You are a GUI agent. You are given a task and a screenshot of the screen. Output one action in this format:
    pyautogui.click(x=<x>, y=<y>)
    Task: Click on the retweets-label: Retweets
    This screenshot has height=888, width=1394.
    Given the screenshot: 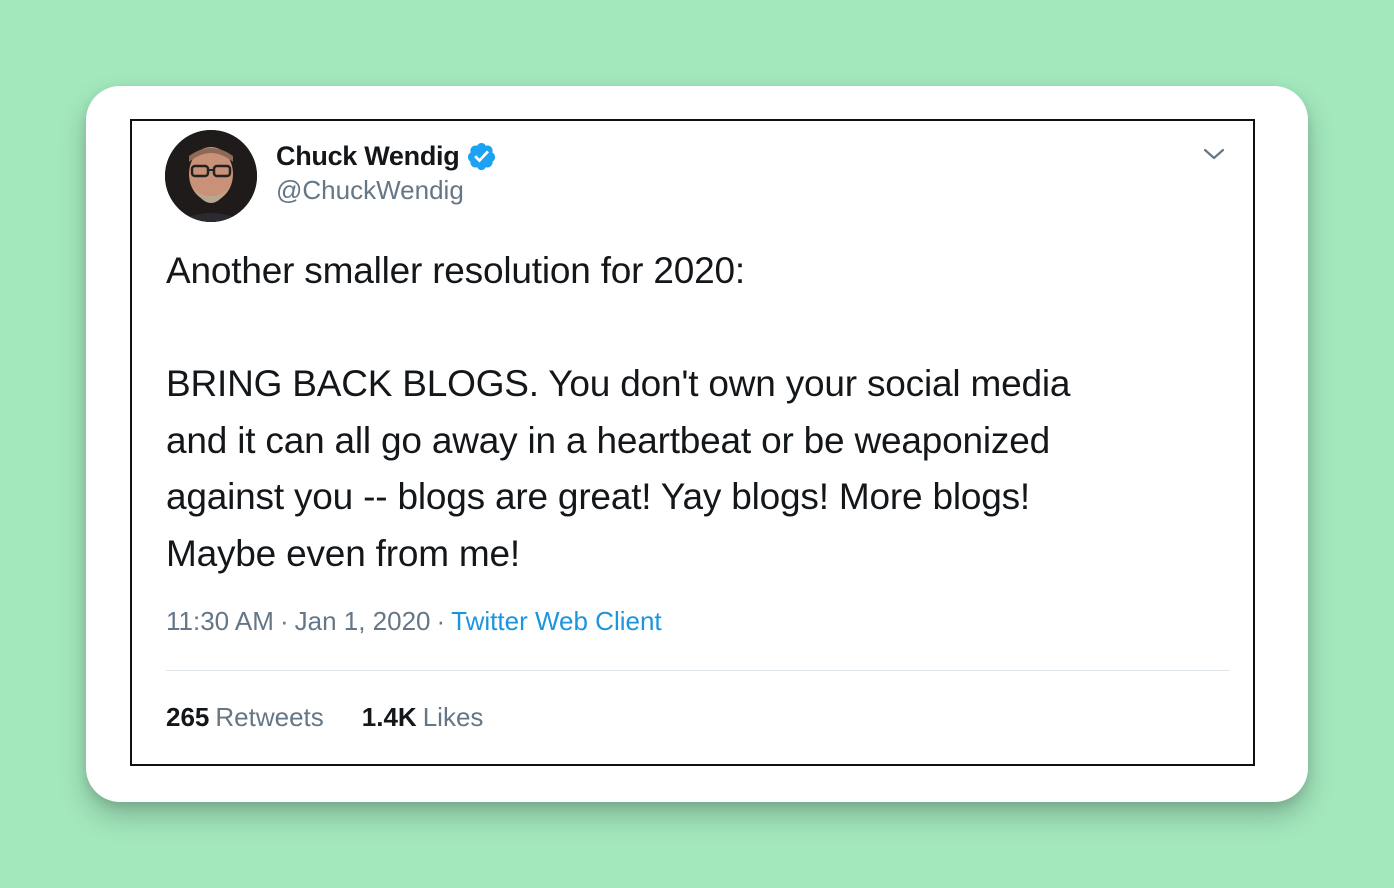 What is the action you would take?
    pyautogui.click(x=269, y=717)
    